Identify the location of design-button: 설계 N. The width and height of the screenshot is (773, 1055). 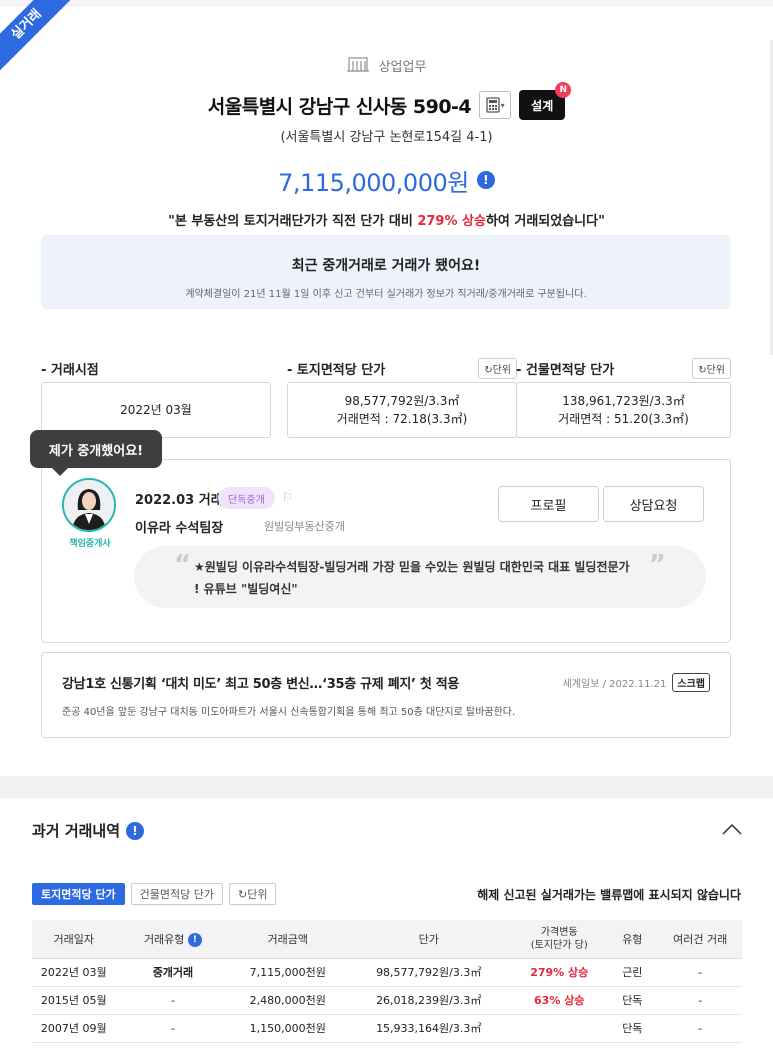
(545, 101).